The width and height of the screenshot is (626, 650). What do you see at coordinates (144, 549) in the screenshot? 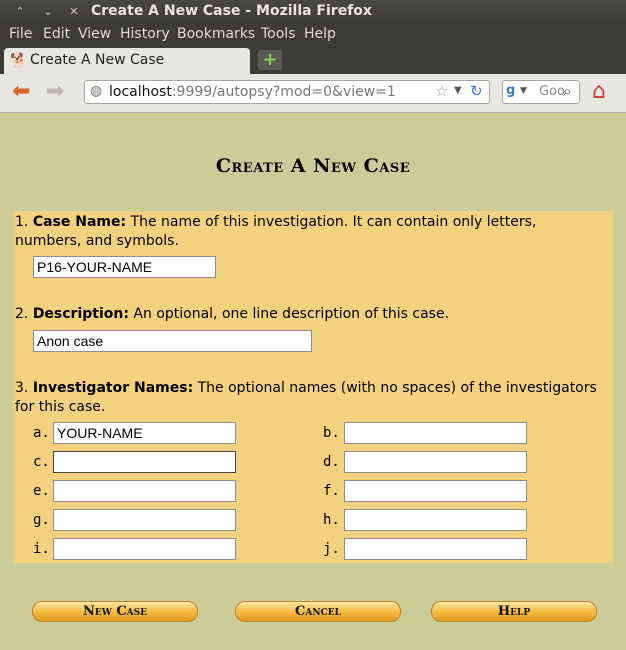
I see `investigator-i-input` at bounding box center [144, 549].